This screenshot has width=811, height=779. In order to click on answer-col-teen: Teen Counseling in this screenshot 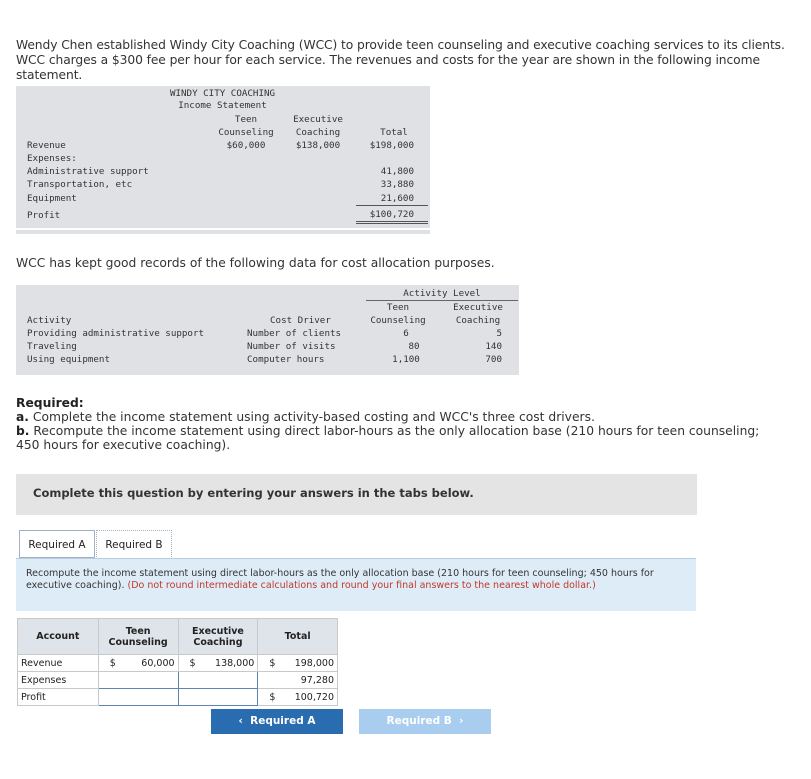, I will do `click(138, 636)`.